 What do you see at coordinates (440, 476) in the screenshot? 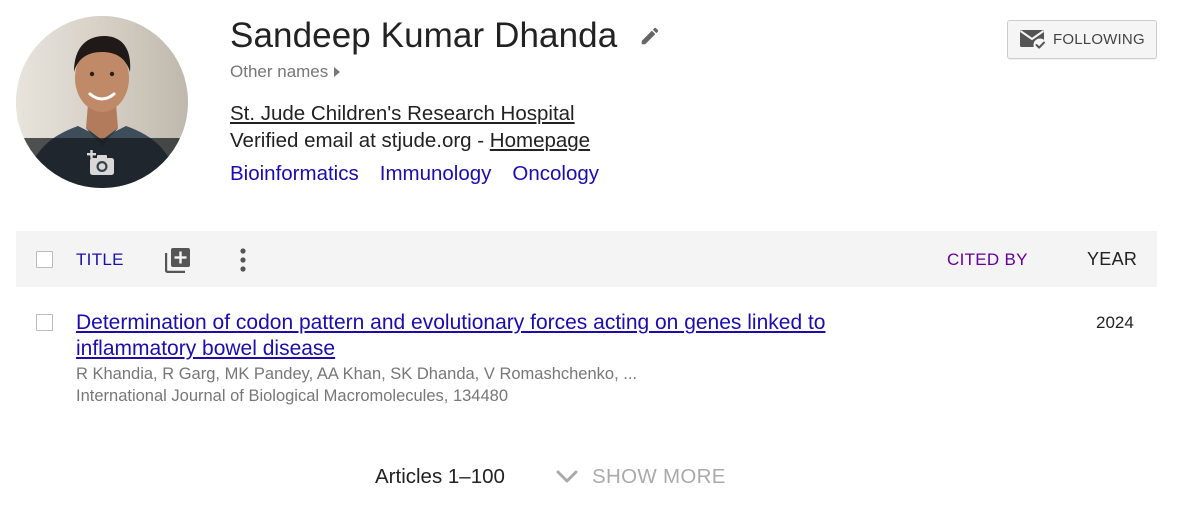
I see `articles-count: Articles 1–100` at bounding box center [440, 476].